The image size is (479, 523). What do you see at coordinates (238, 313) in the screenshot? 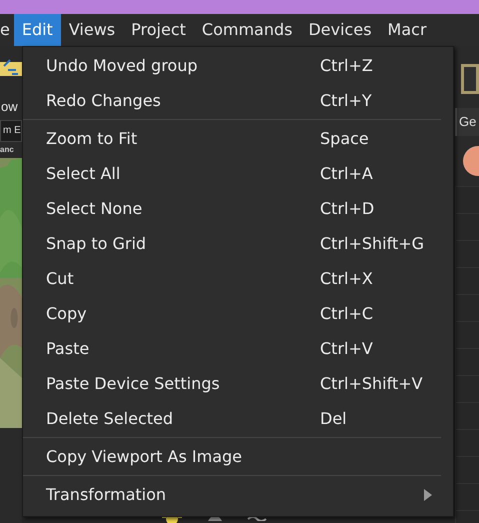
I see `menu-item: Copy Ctrl+C` at bounding box center [238, 313].